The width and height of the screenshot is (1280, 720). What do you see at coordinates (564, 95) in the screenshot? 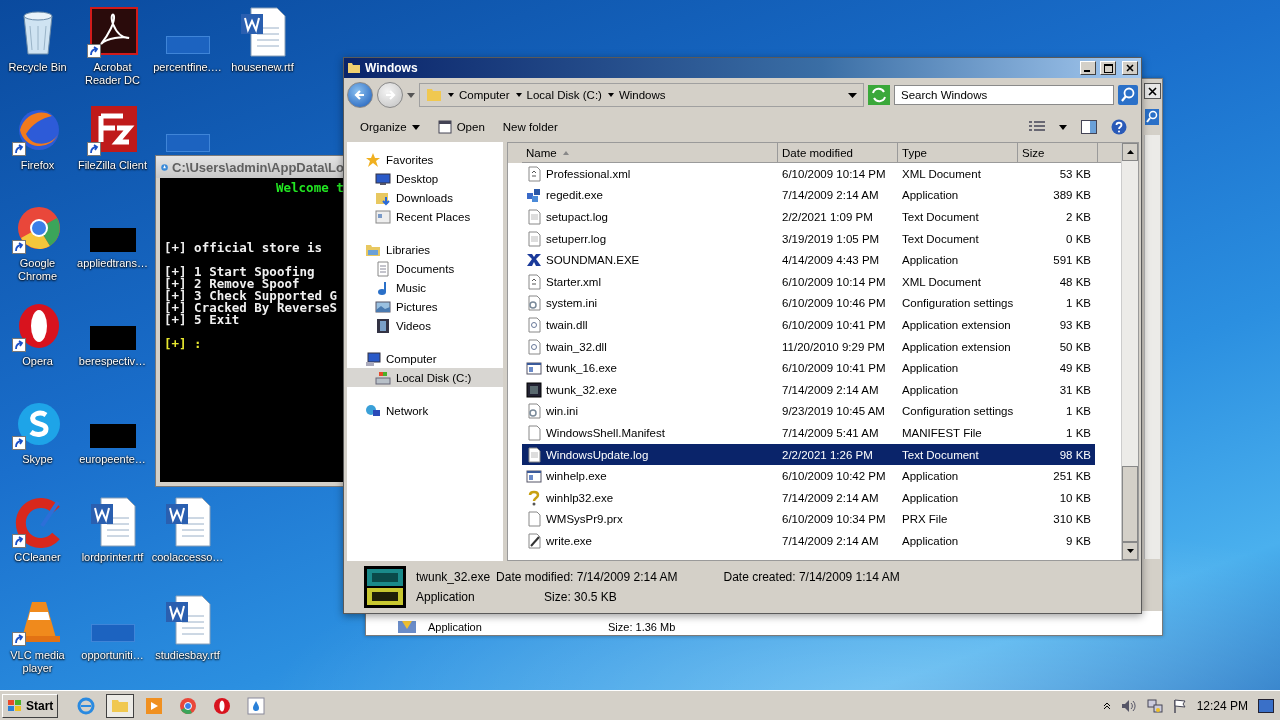
I see `breadcrumb-link: Local Disk (C:)` at bounding box center [564, 95].